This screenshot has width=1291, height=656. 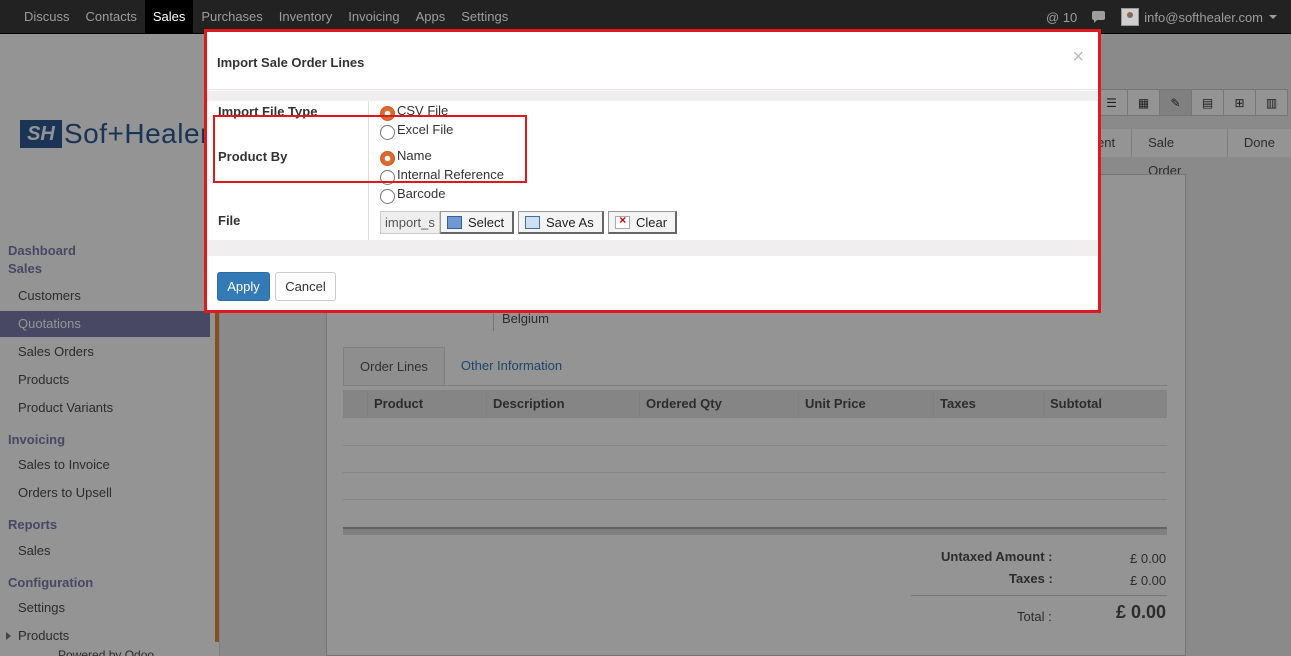 I want to click on file-label: File, so click(x=229, y=220).